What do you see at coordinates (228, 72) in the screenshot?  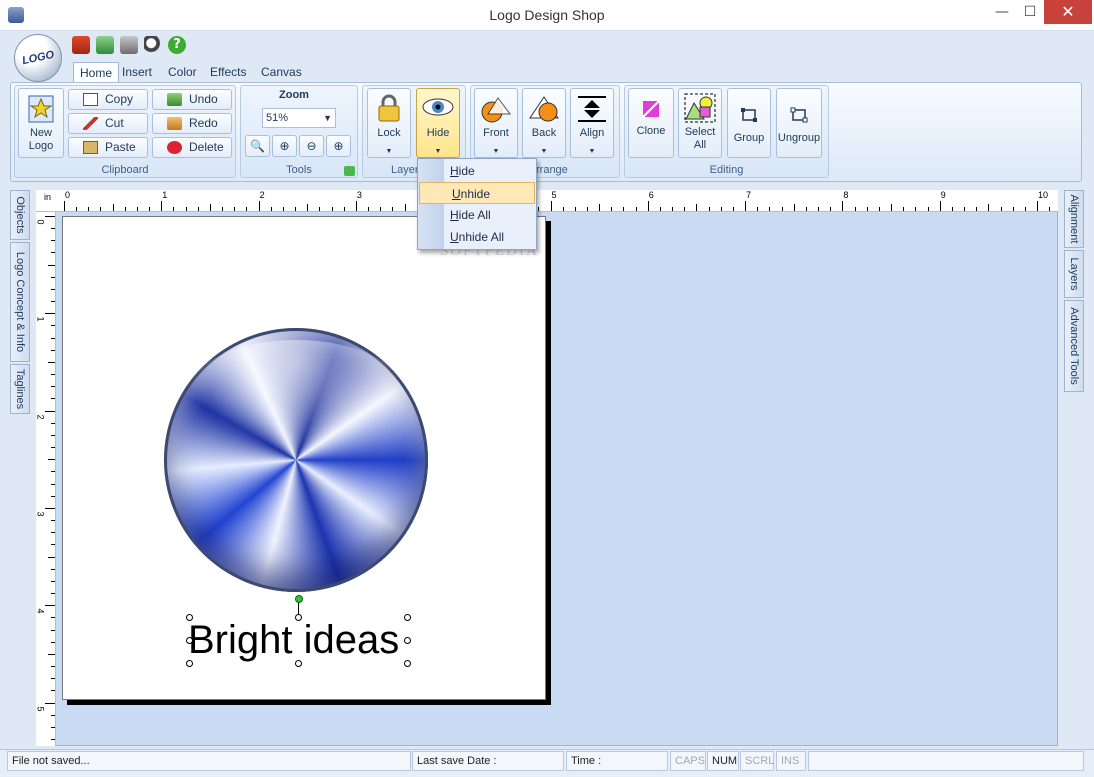 I see `tab-effects: Effects` at bounding box center [228, 72].